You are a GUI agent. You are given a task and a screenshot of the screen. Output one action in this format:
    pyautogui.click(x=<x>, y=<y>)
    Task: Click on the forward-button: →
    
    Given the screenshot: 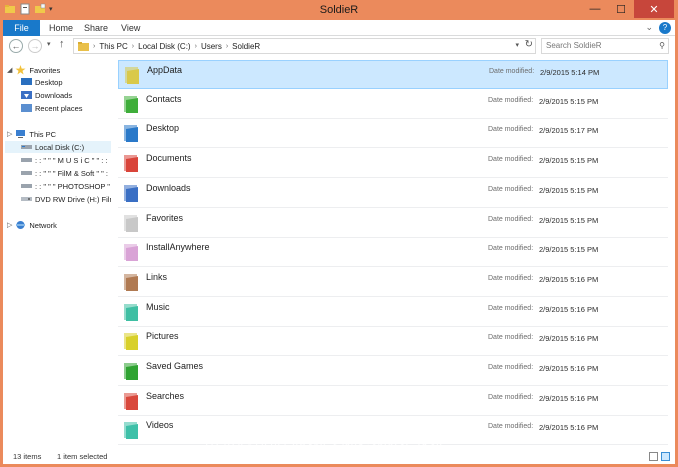 What is the action you would take?
    pyautogui.click(x=35, y=46)
    